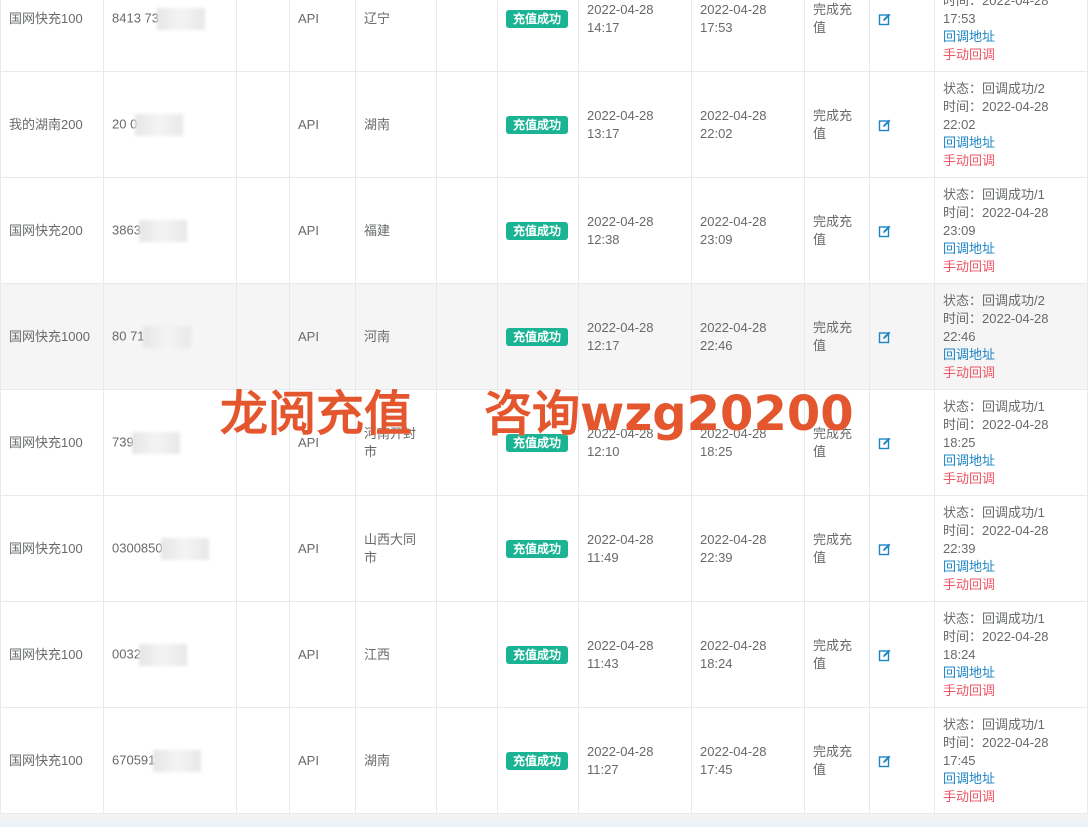 This screenshot has height=827, width=1088. What do you see at coordinates (635, 442) in the screenshot?
I see `created-time-cell: 2022-04-28 12:10` at bounding box center [635, 442].